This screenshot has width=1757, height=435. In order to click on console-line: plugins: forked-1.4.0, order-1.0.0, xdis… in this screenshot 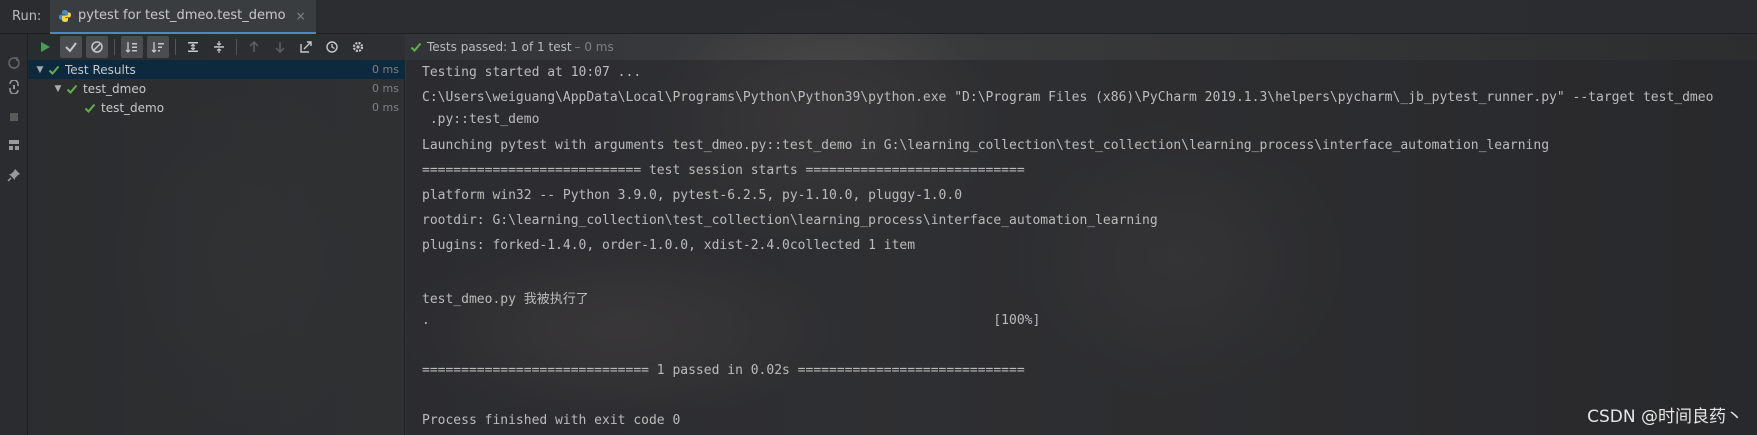, I will do `click(669, 245)`.